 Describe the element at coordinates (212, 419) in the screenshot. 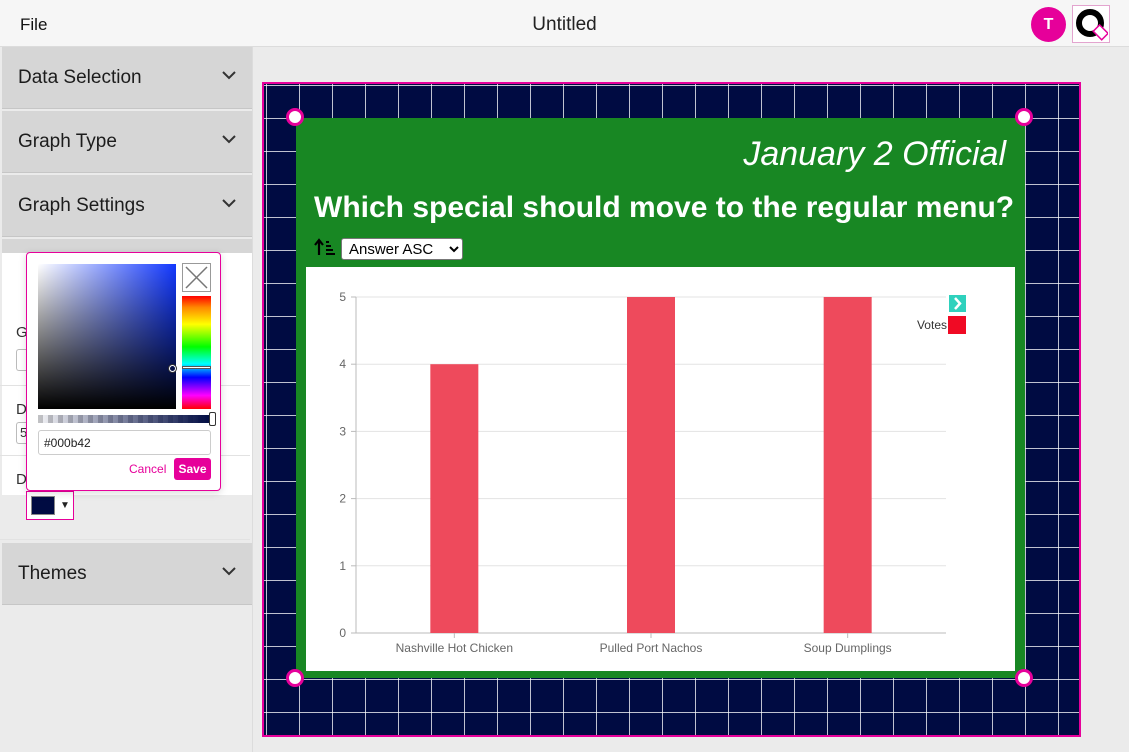

I see `alpha-slider-handle` at that location.